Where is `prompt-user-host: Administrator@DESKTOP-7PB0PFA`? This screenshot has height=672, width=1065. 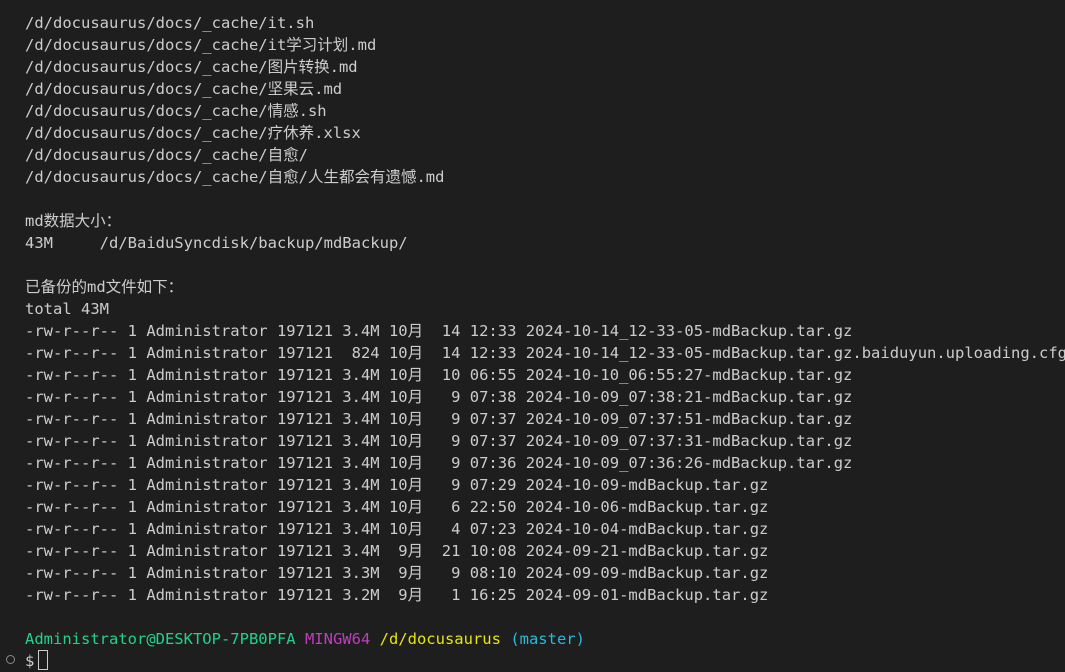
prompt-user-host: Administrator@DESKTOP-7PB0PFA is located at coordinates (160, 639).